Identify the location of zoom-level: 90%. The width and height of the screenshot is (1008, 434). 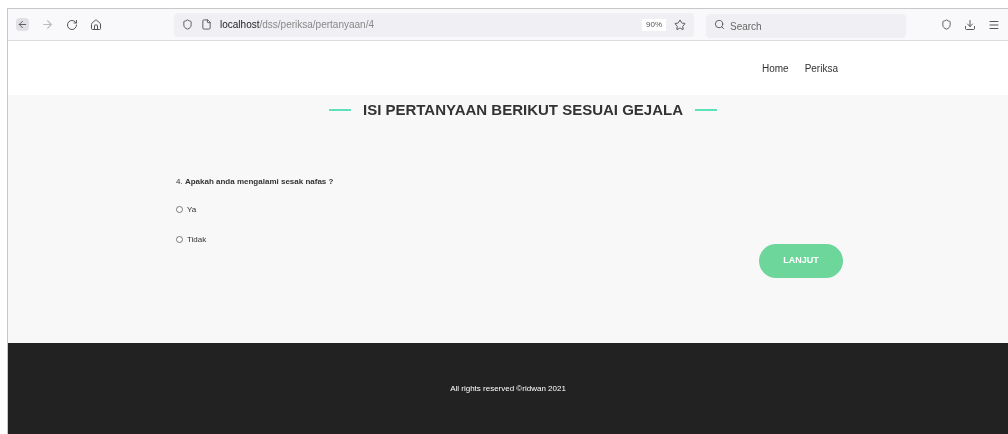
(654, 24).